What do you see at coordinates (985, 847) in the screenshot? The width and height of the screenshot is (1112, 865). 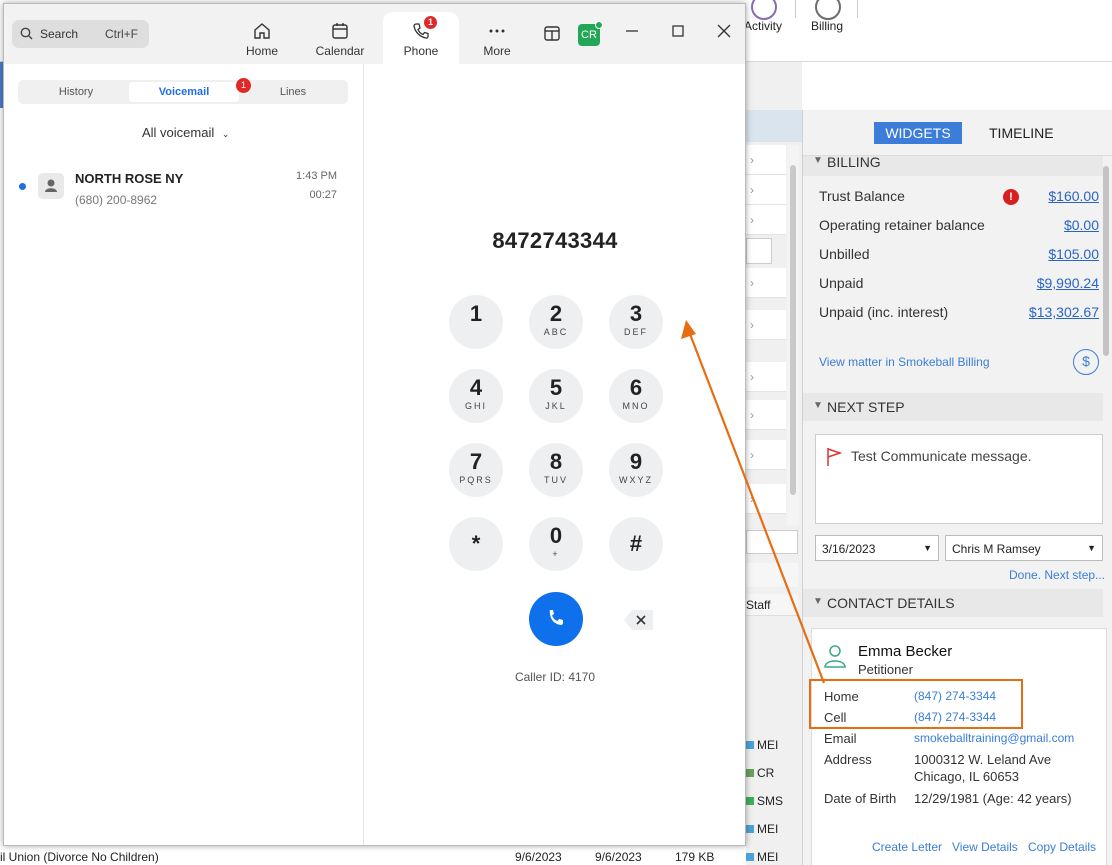 I see `view-details-link: View Details` at bounding box center [985, 847].